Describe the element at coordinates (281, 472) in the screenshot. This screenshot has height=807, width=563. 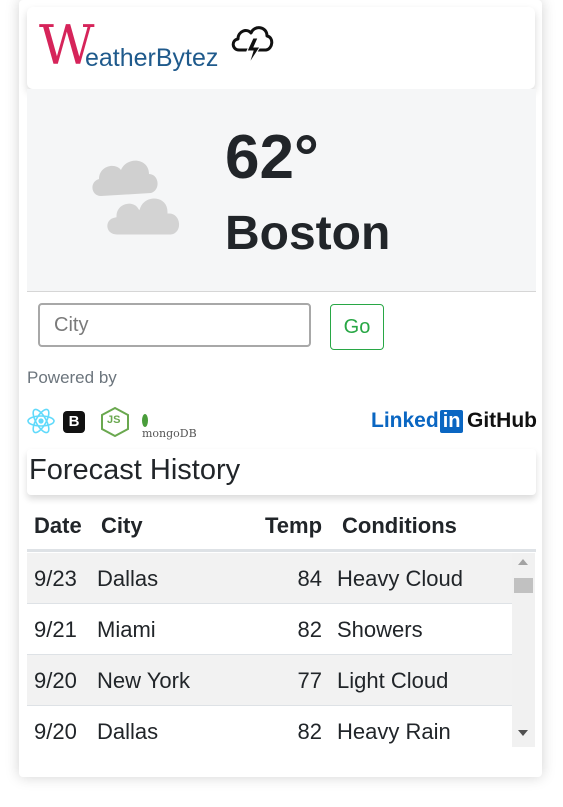
I see `forecast-history-header: Forecast History` at that location.